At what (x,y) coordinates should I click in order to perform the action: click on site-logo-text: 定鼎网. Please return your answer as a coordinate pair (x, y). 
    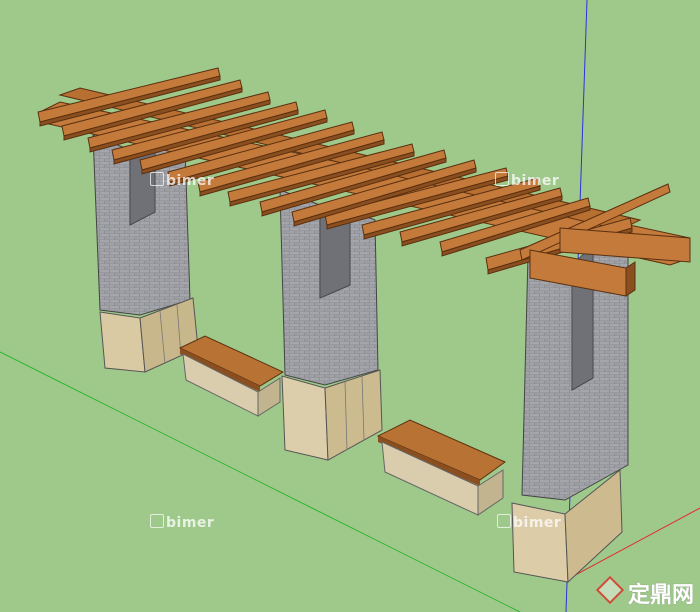
    Looking at the image, I should click on (660, 595).